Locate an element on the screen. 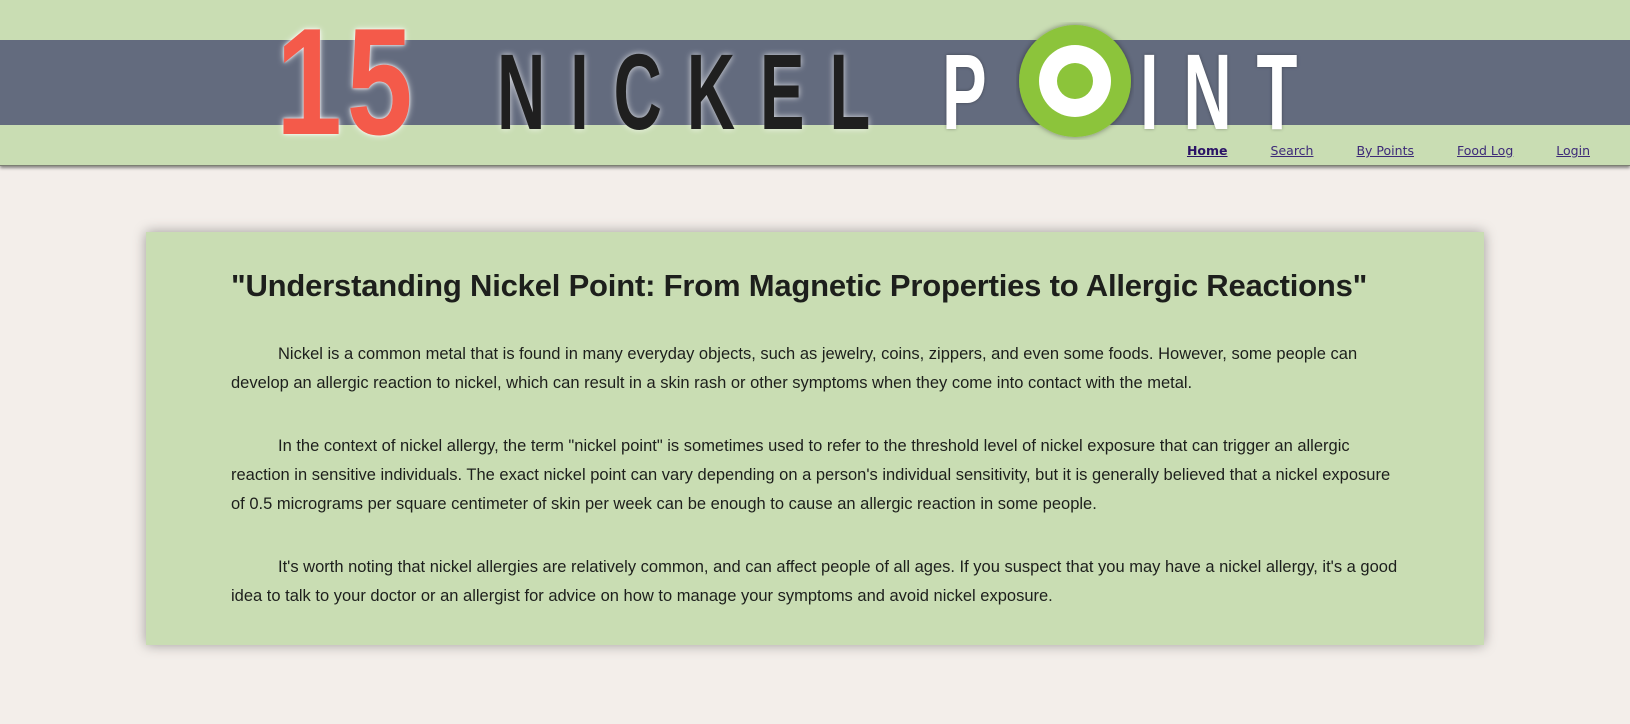 The height and width of the screenshot is (724, 1630). nav-by-points-link: By Points is located at coordinates (1385, 150).